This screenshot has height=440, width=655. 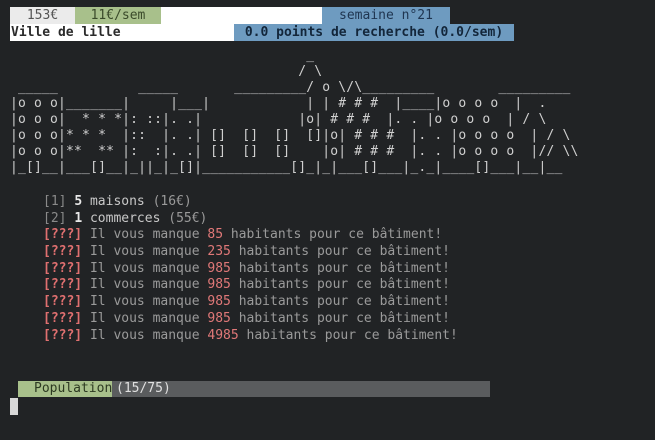 I want to click on building-key: [2], so click(x=55, y=218).